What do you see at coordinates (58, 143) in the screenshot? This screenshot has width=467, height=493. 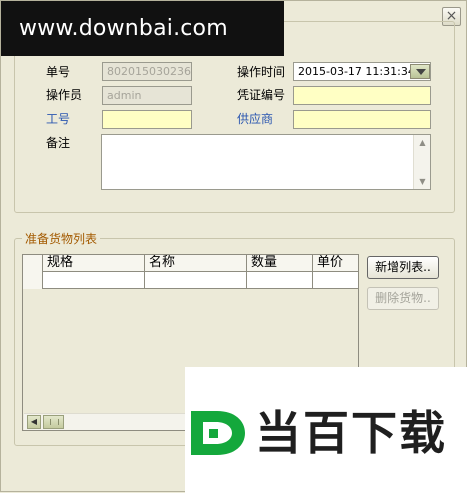 I see `remark-label: 备注` at bounding box center [58, 143].